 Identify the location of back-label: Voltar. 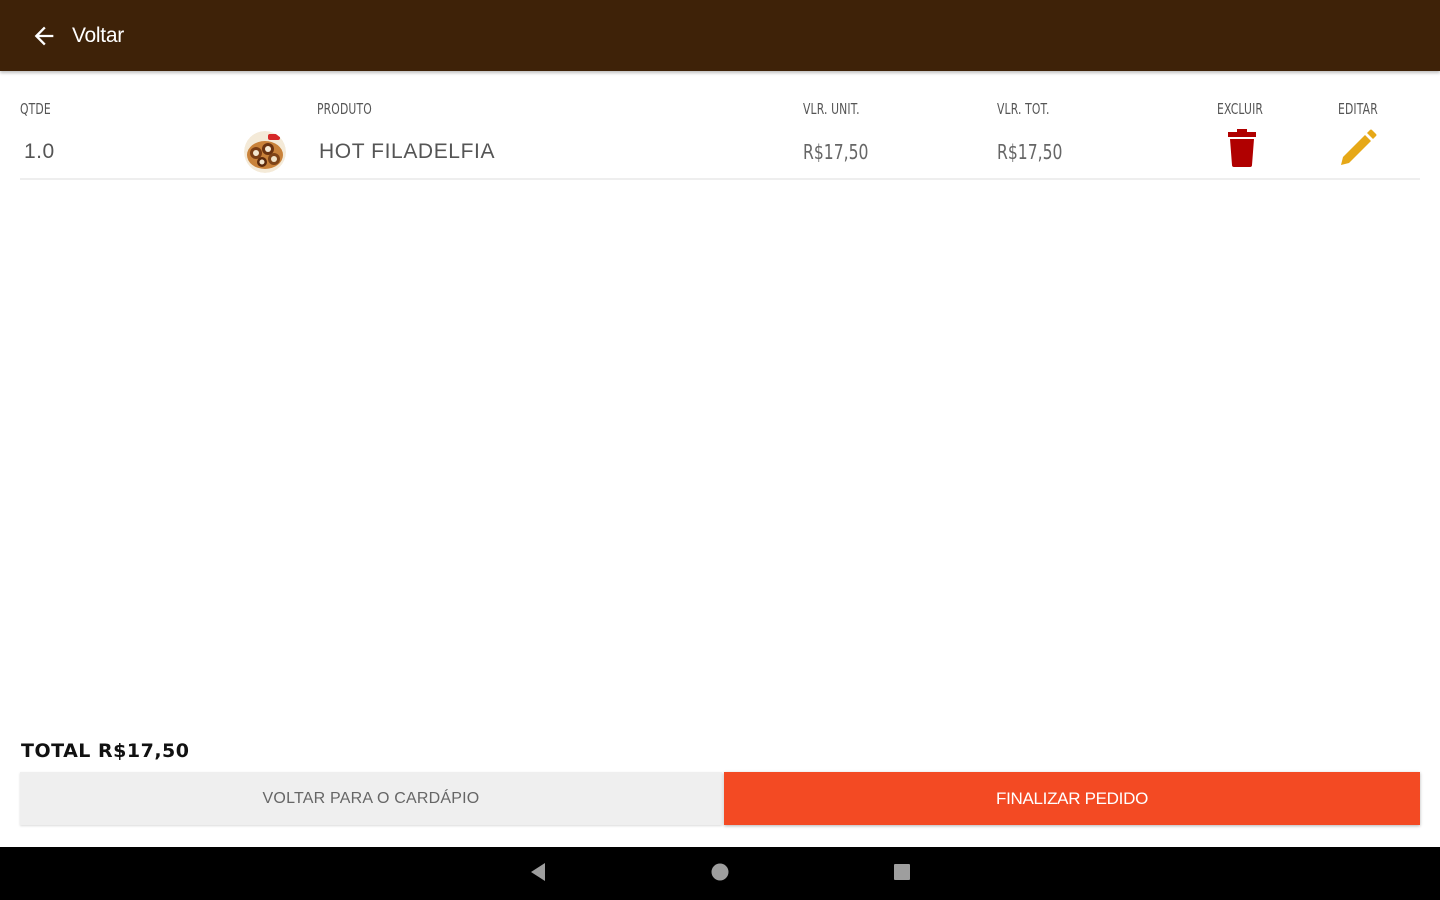
(98, 35).